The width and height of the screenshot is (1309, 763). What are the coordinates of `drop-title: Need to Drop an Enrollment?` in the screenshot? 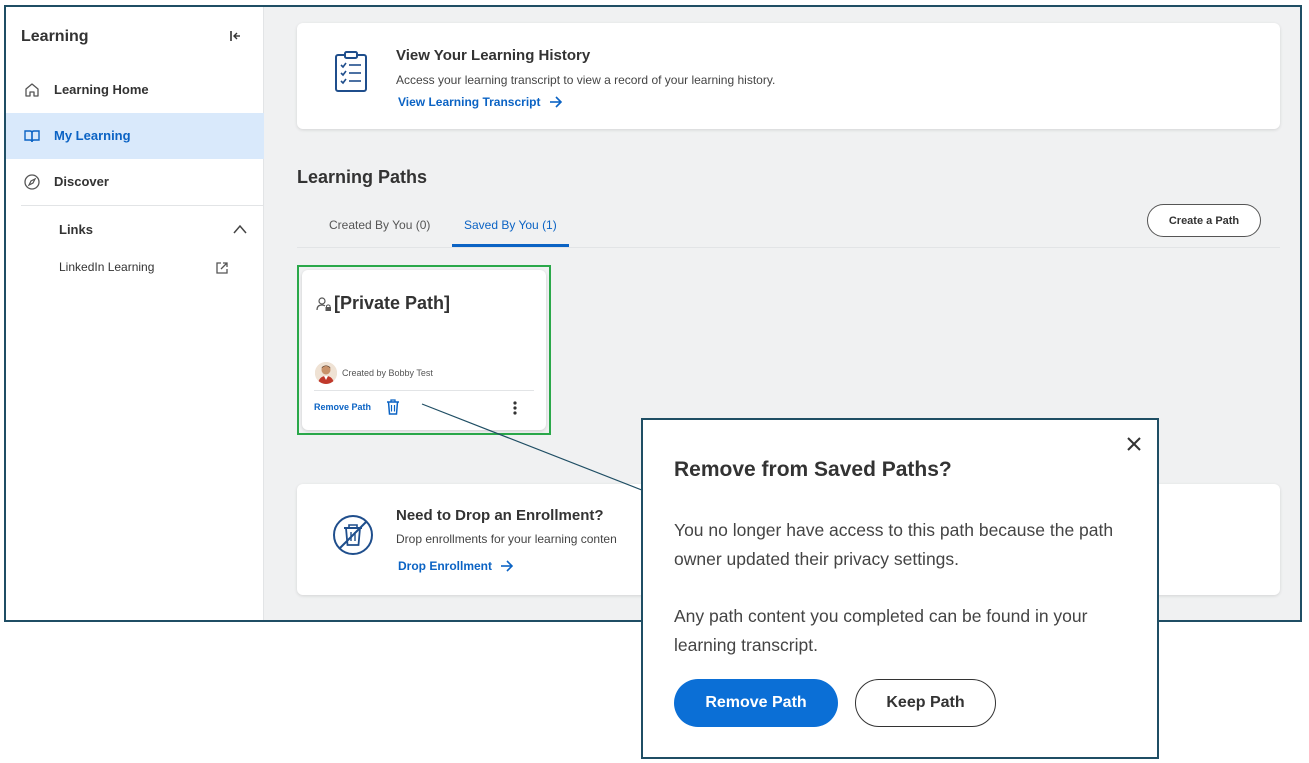 It's located at (500, 515).